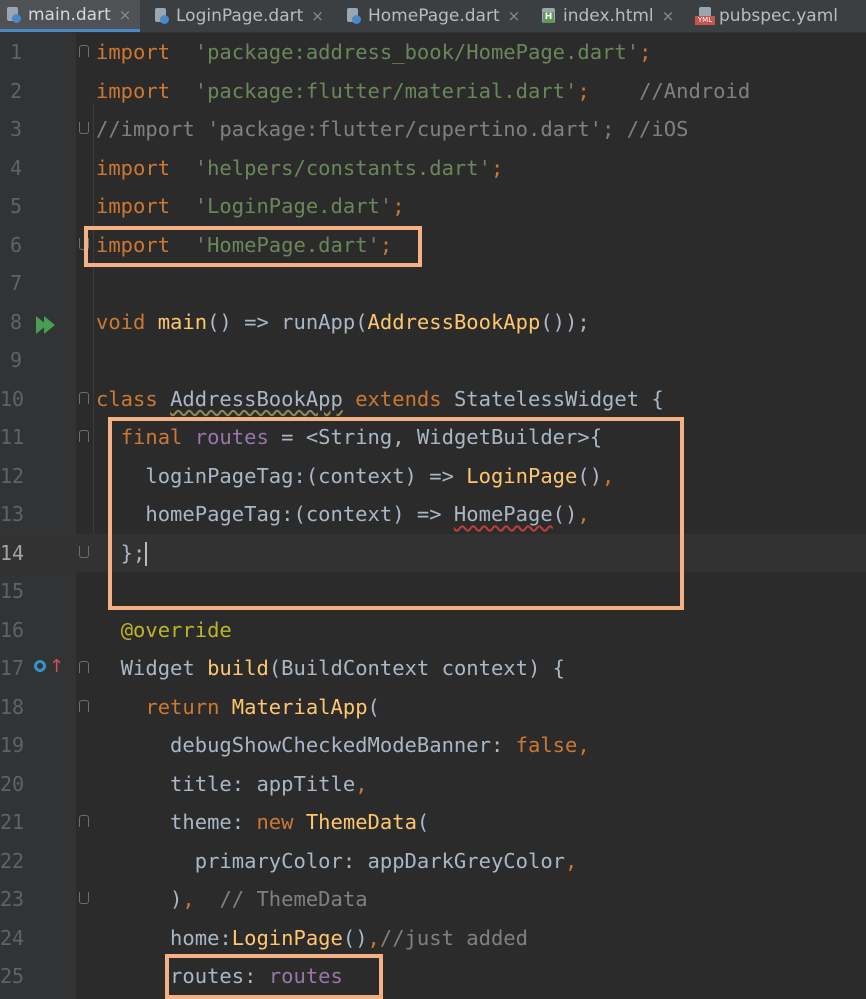 This screenshot has height=999, width=866. What do you see at coordinates (433, 668) in the screenshot?
I see `code-line: 17 ↑ Widget build(BuildContext context) {` at bounding box center [433, 668].